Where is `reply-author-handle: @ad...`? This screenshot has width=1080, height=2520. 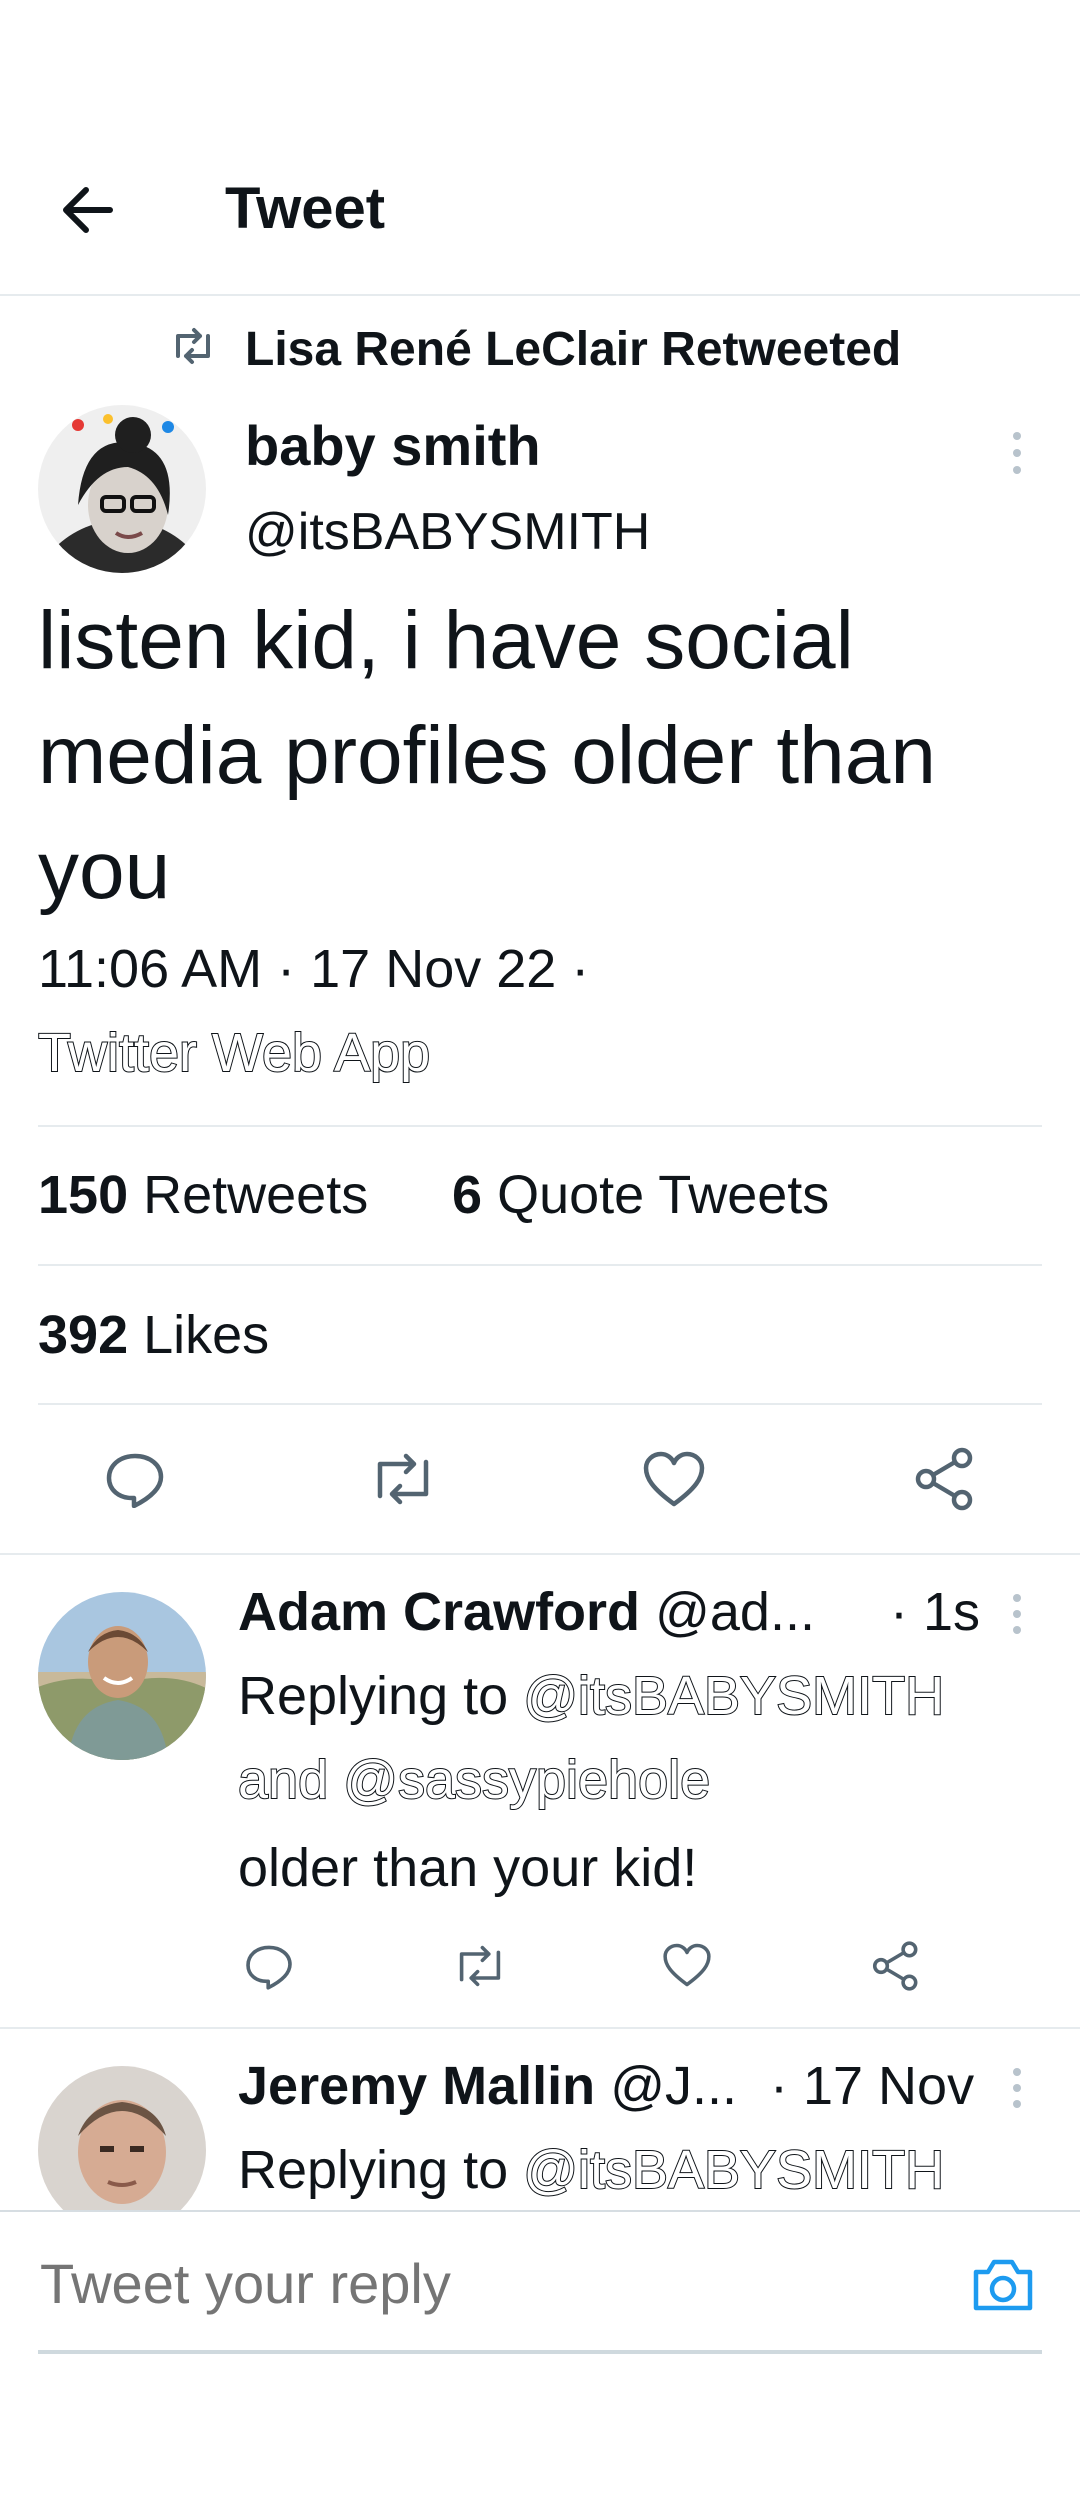 reply-author-handle: @ad... is located at coordinates (735, 1612).